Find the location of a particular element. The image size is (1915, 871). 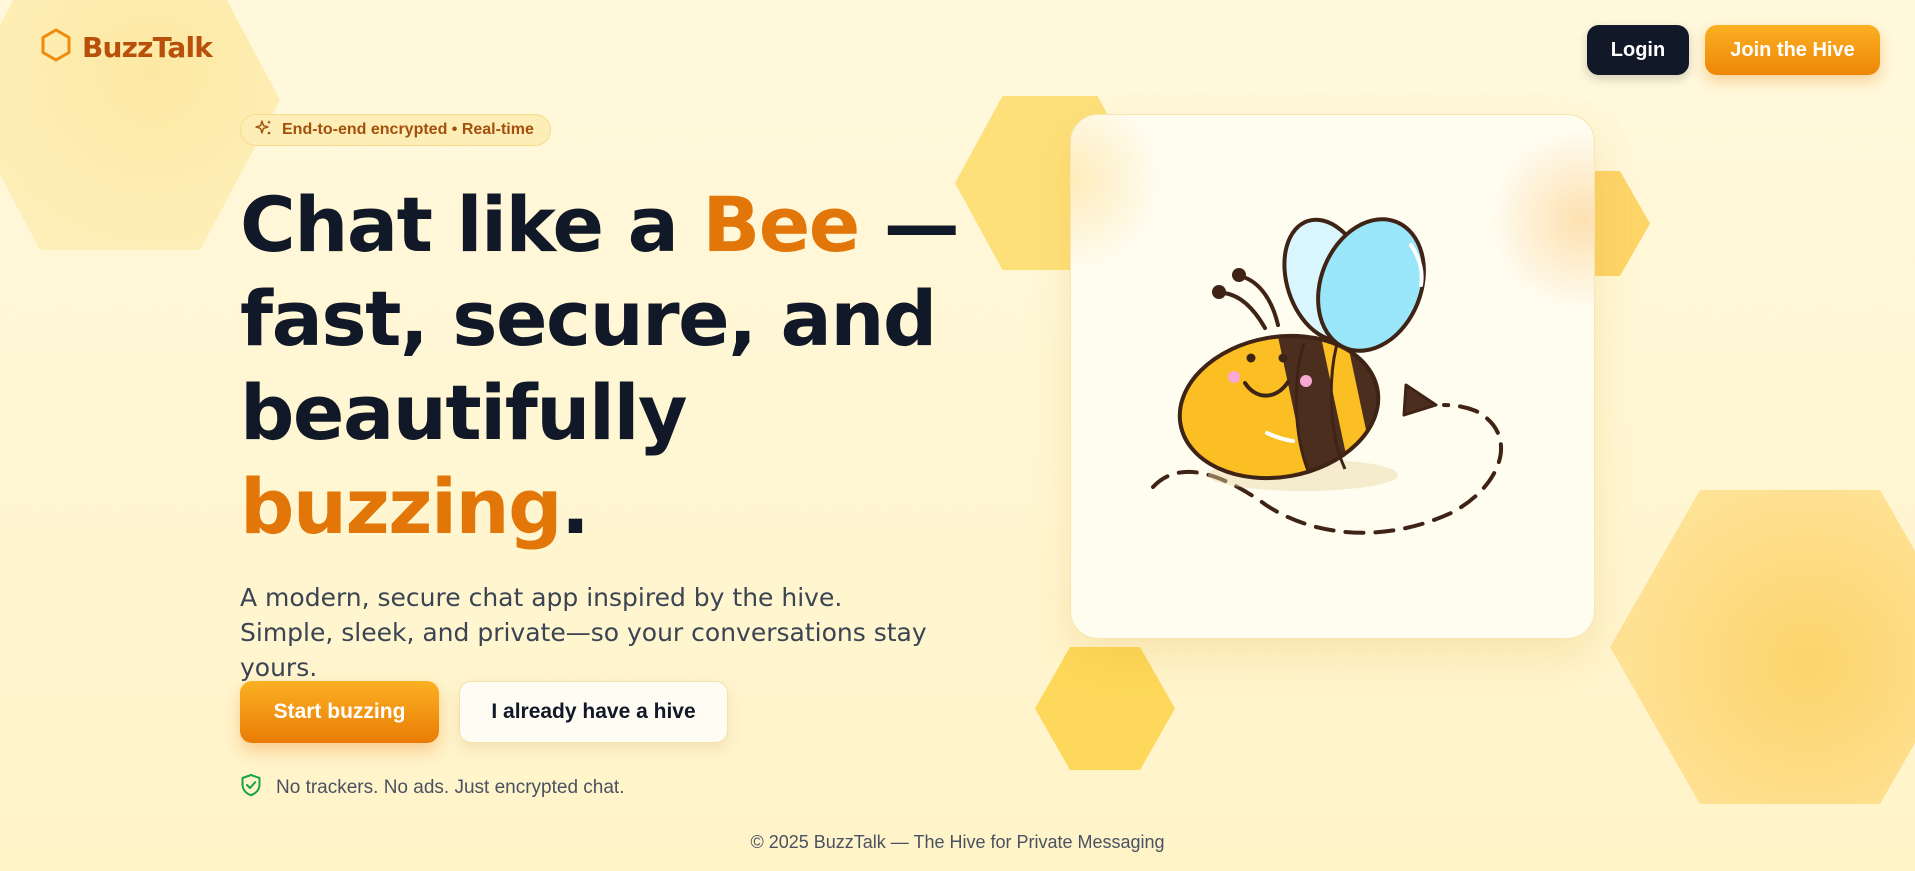

start-buzzing-button: Start buzzing is located at coordinates (339, 712).